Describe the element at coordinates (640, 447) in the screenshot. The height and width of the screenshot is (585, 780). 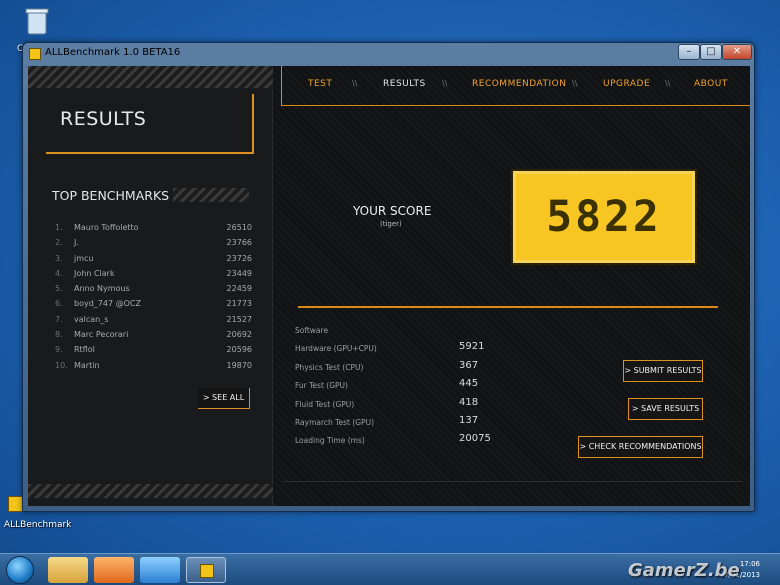
I see `check-recommendations-button: > CHECK RECOMMENDATIONS` at that location.